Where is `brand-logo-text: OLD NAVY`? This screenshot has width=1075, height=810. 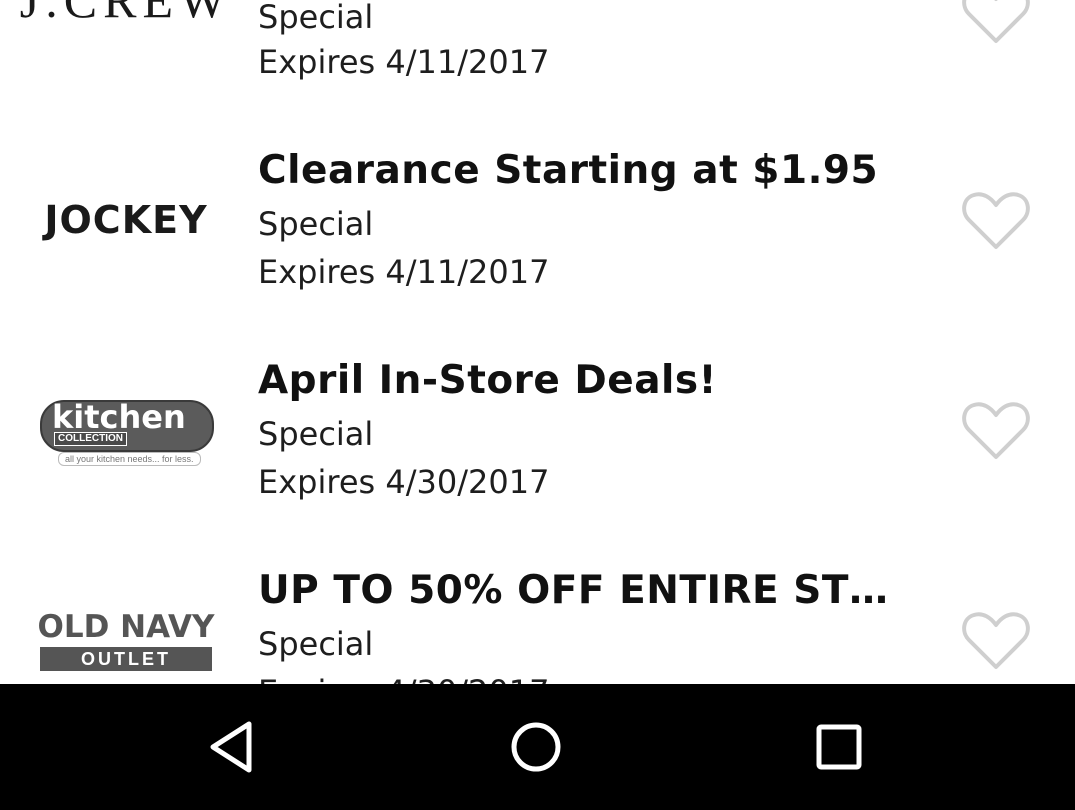
brand-logo-text: OLD NAVY is located at coordinates (126, 627).